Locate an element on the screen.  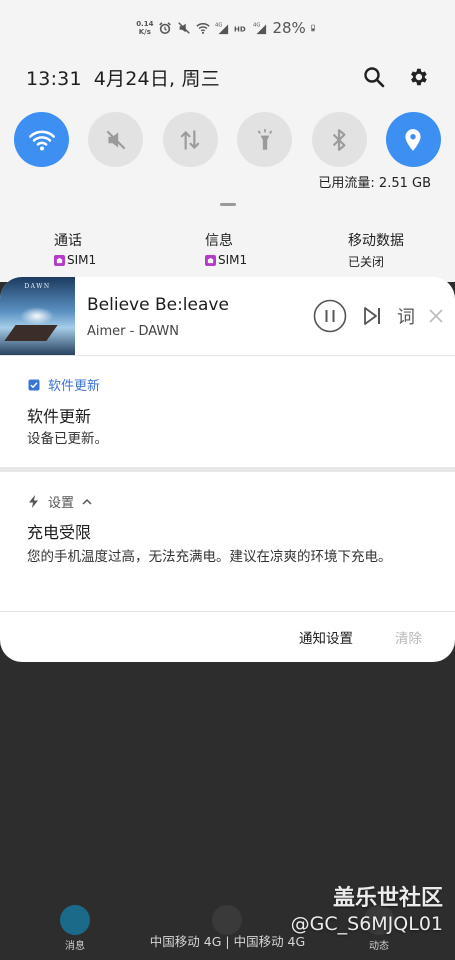
notification-settings-button: 通知设置 is located at coordinates (326, 637).